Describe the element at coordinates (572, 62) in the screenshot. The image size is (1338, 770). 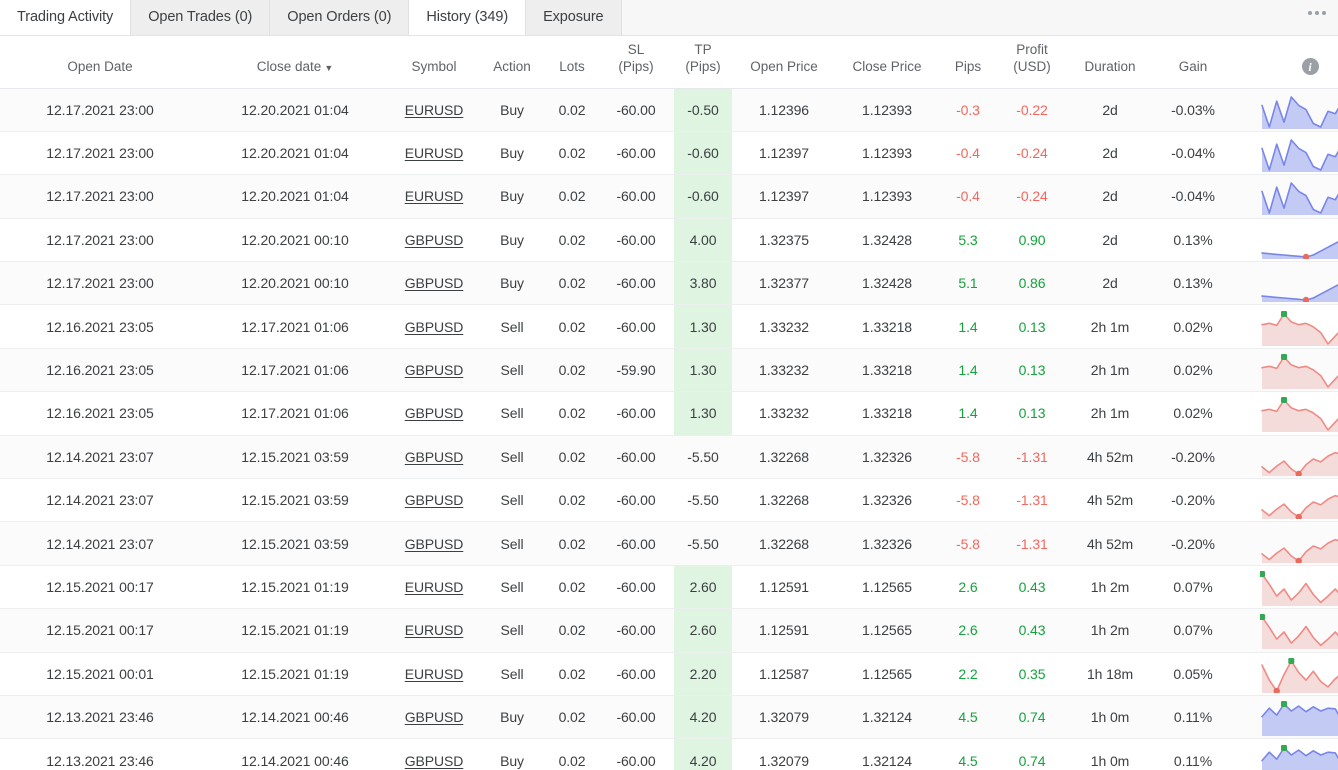
I see `column-header-lots: Lots` at that location.